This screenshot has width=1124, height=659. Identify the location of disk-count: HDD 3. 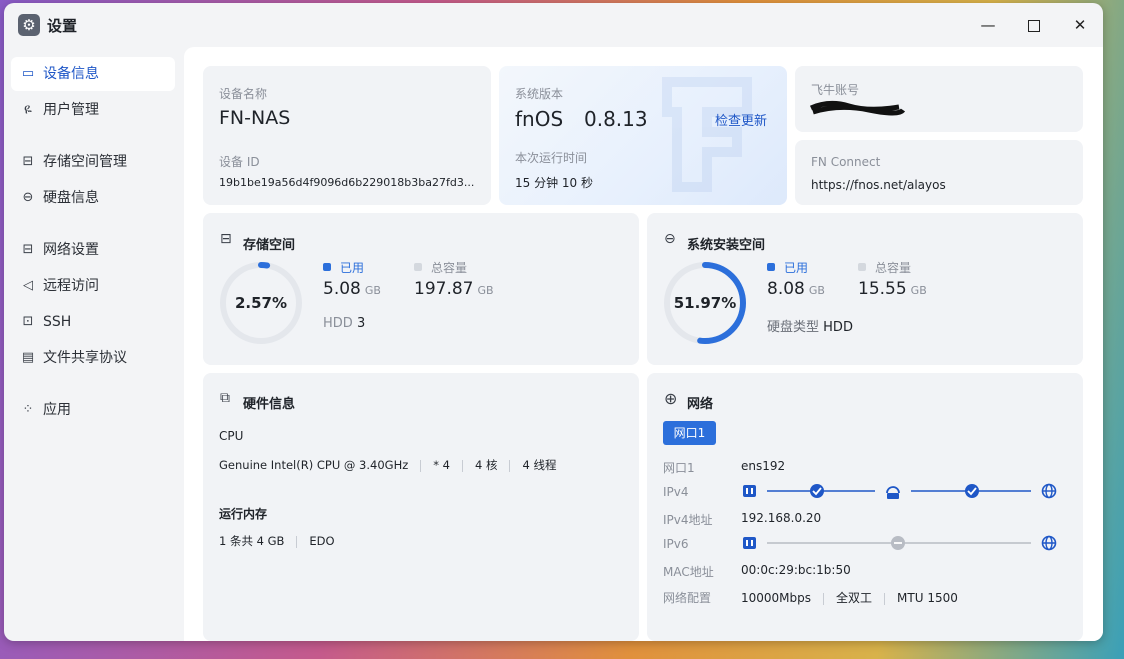
(344, 323).